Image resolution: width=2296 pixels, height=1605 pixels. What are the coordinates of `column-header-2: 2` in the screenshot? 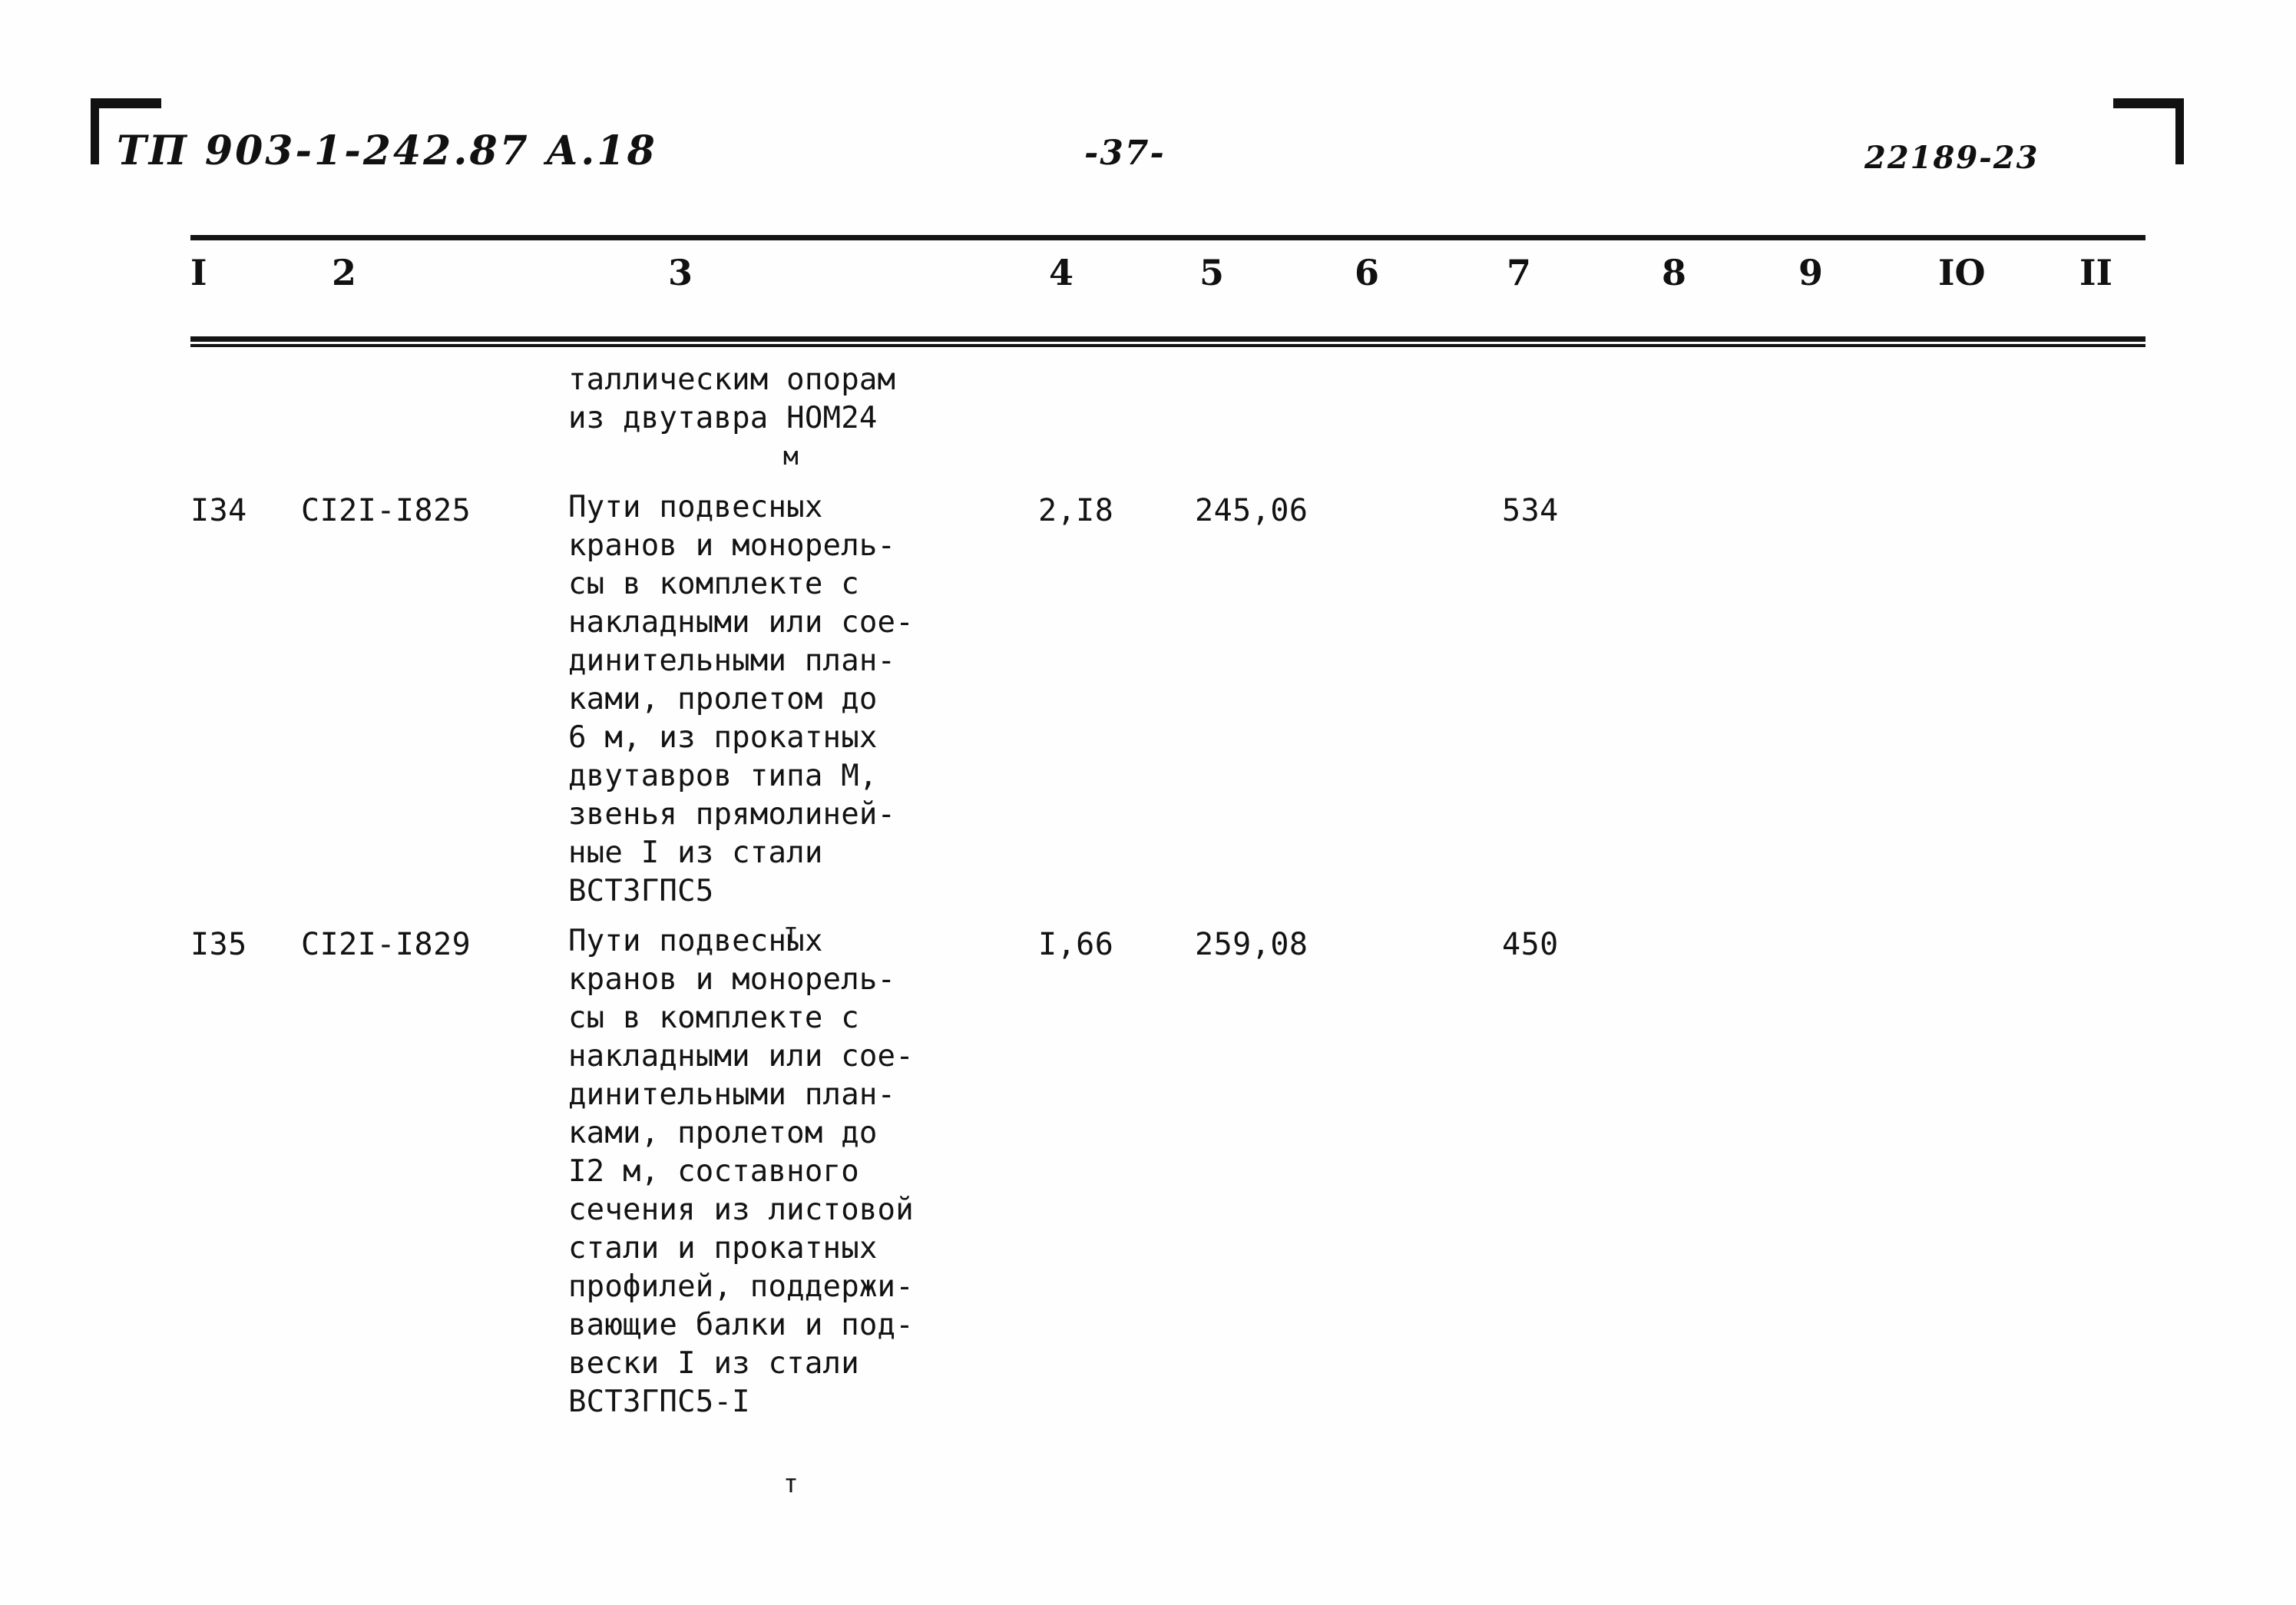 It's located at (344, 272).